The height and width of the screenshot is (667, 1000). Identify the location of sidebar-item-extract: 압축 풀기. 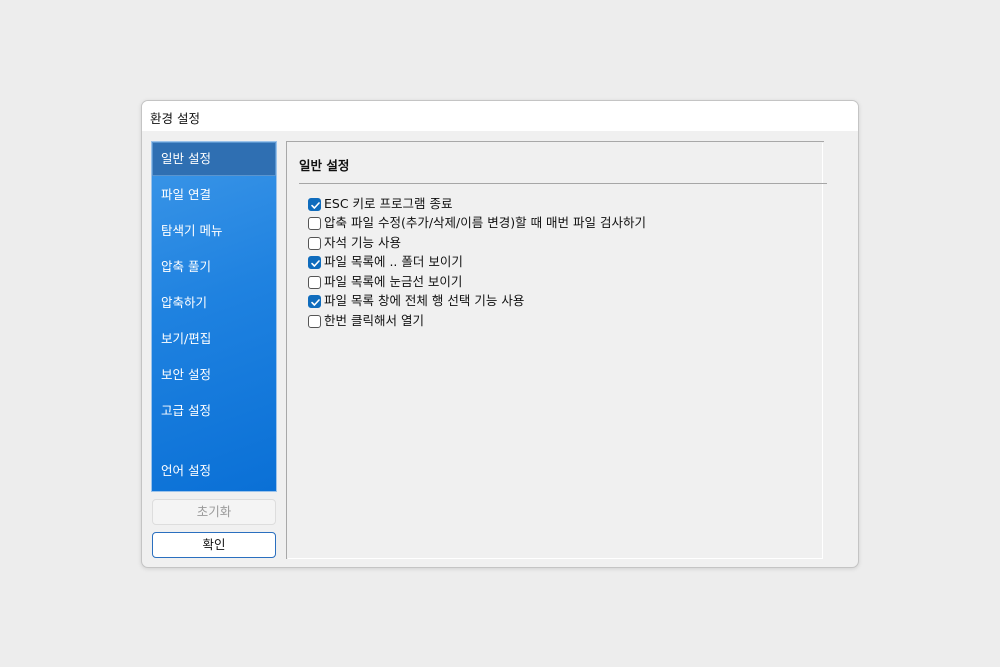
(214, 267).